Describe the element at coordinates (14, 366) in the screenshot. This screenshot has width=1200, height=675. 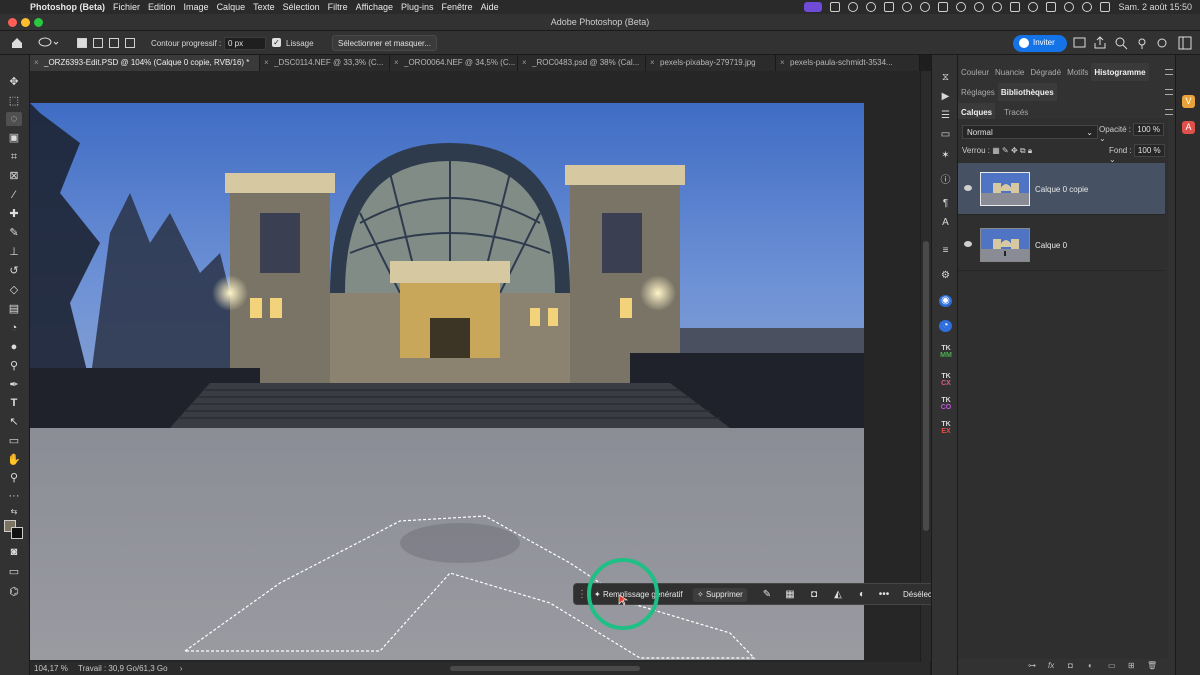
I see `zoom-glass-icon: ⚲` at that location.